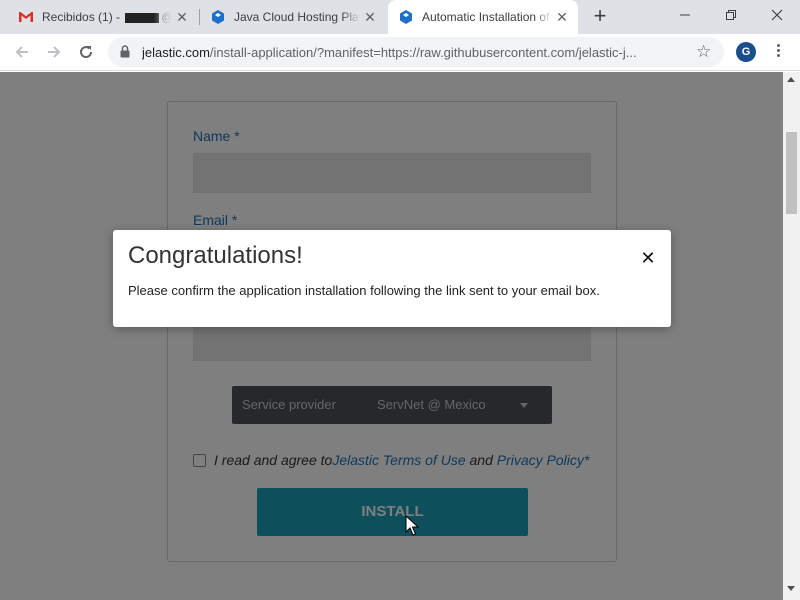  I want to click on tab-jelastic-hosting: Java Cloud Hosting Platform ✕, so click(293, 17).